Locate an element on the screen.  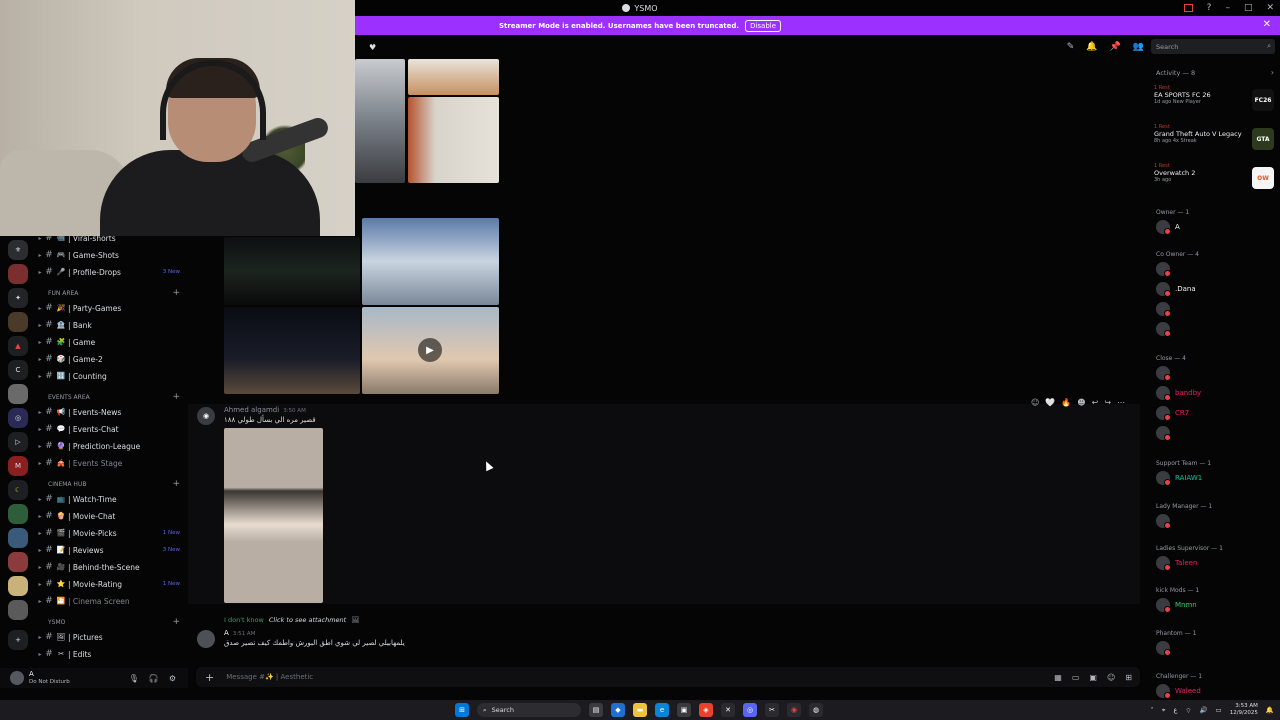
channel-item: ▸ # 🔮 | Prediction-League is located at coordinates (112, 446).